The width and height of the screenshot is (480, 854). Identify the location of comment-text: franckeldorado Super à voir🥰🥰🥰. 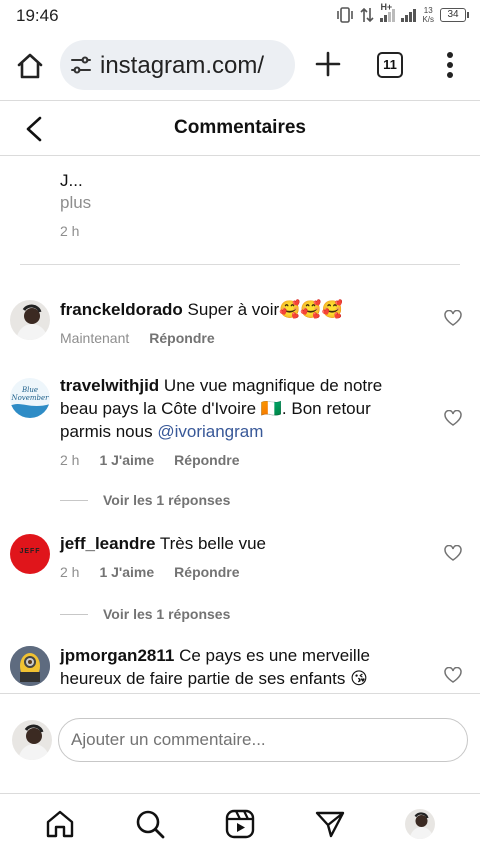
(245, 309).